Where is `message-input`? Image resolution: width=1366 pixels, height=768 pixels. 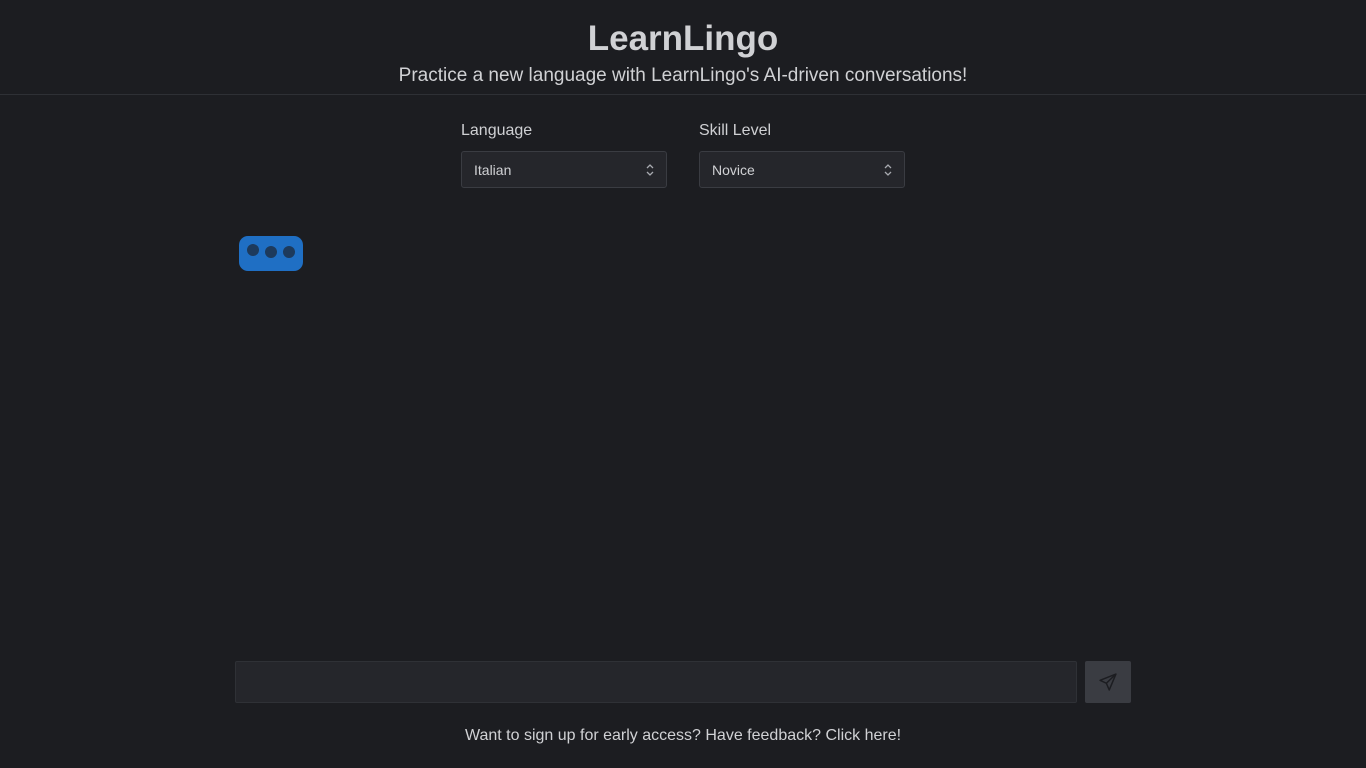 message-input is located at coordinates (656, 682).